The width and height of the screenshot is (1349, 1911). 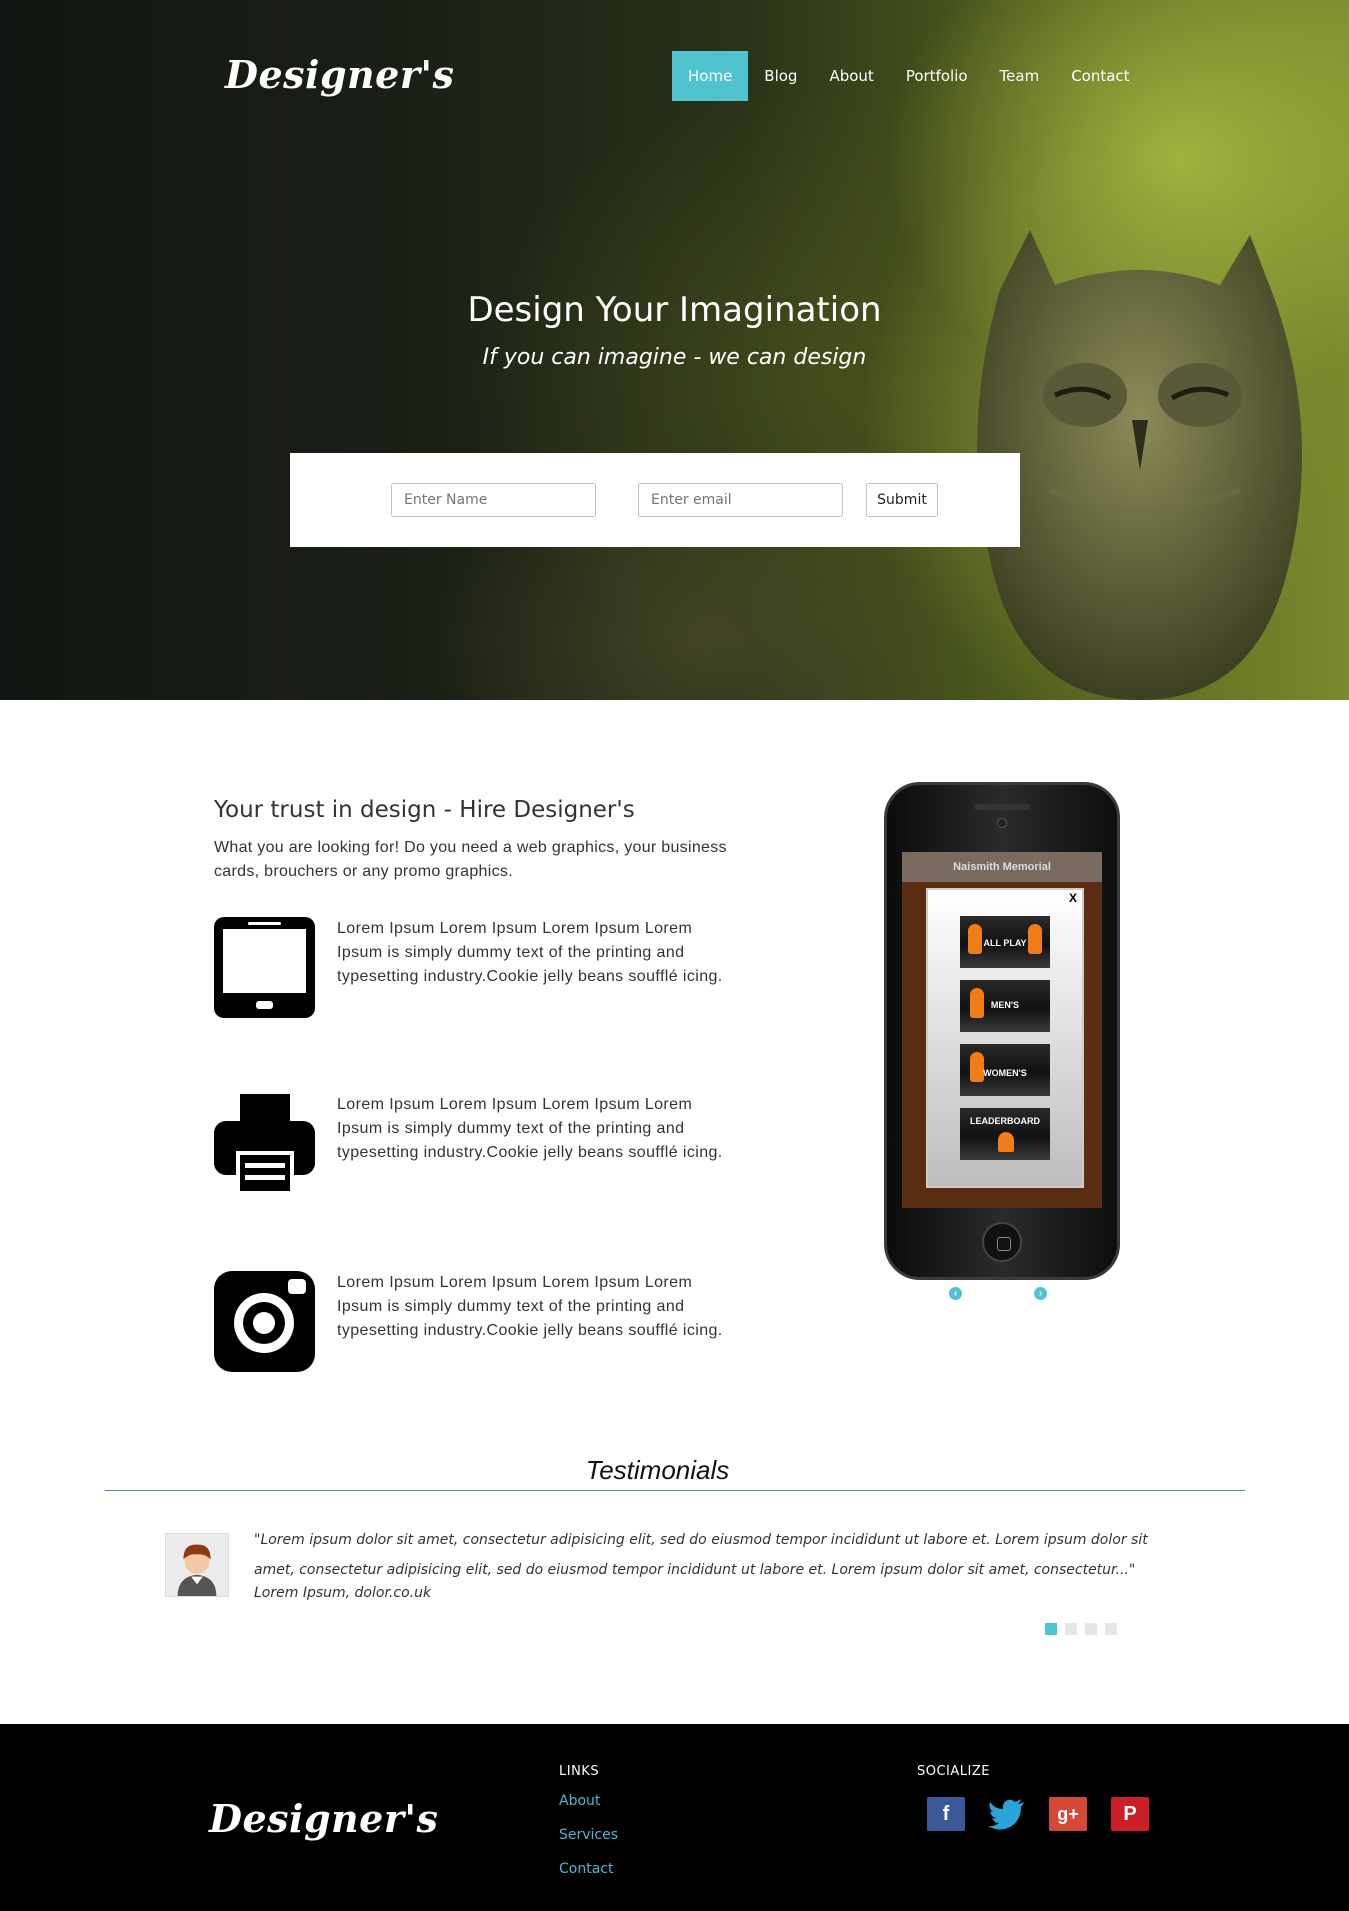 I want to click on twitter-icon, so click(x=1007, y=1814).